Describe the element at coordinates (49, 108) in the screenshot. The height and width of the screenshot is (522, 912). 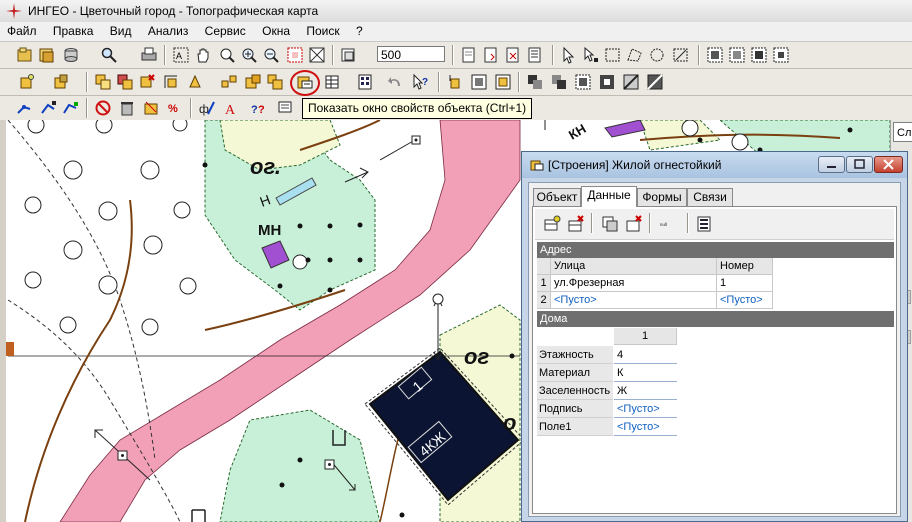
I see `measure-area-icon` at that location.